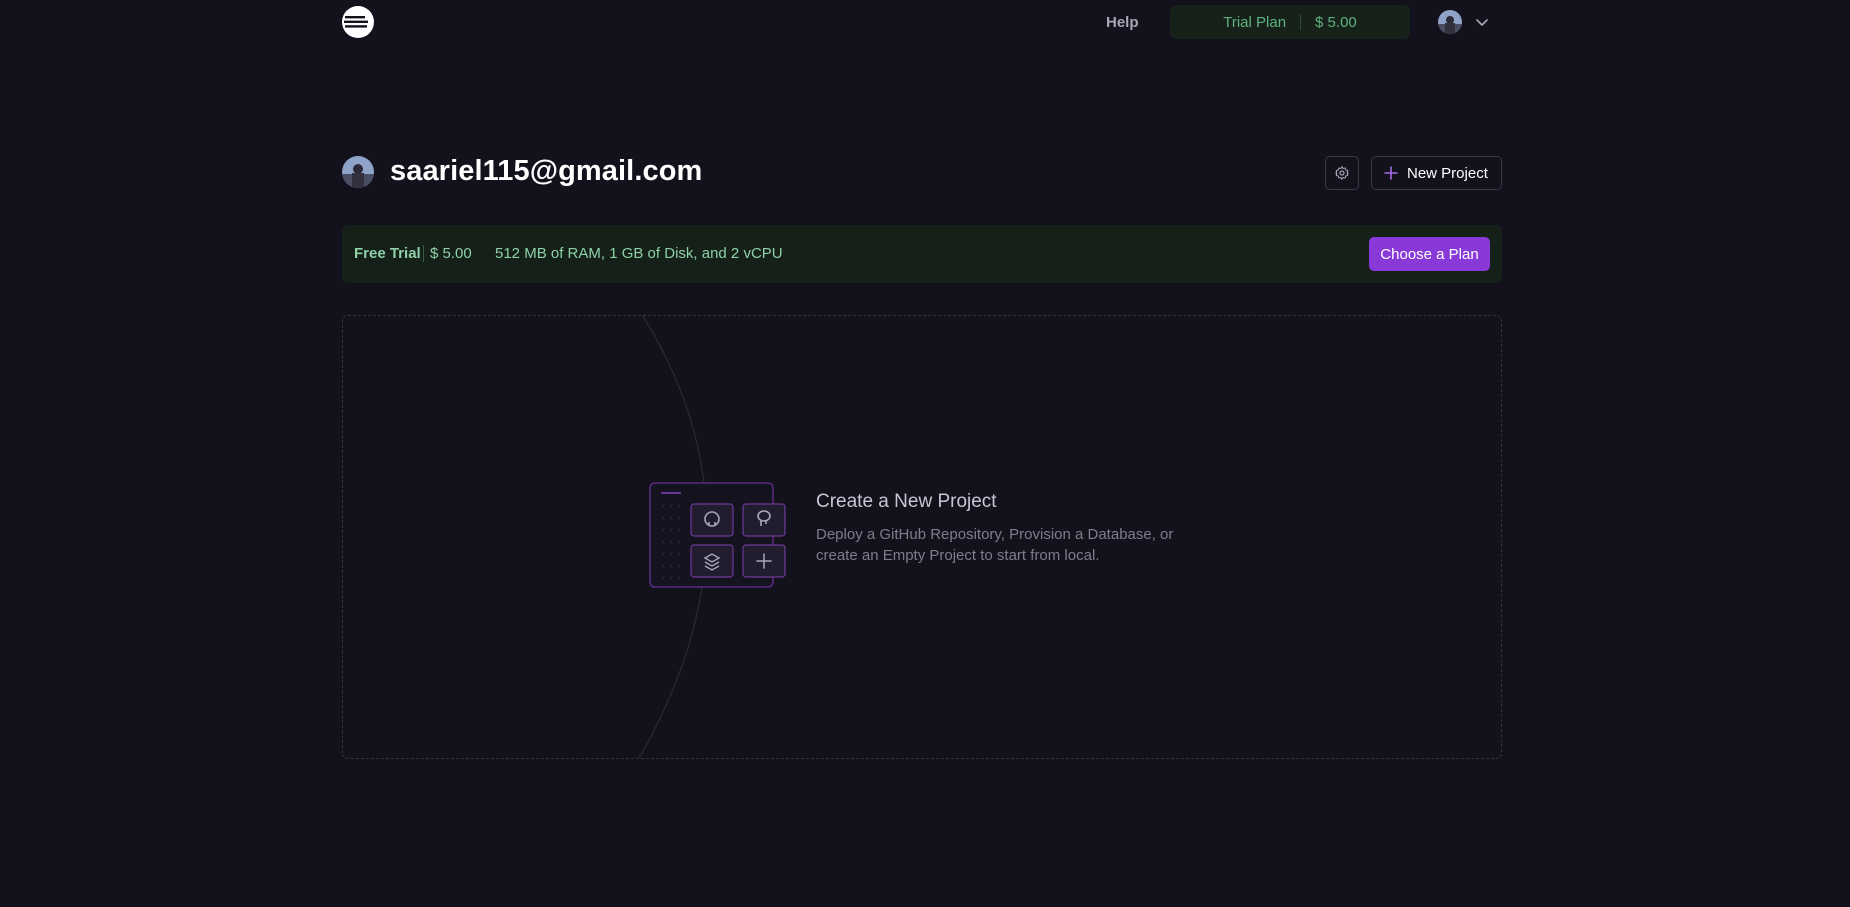 The image size is (1850, 907). I want to click on trial-plan-badge: Trial Plan $ 5.00, so click(1290, 22).